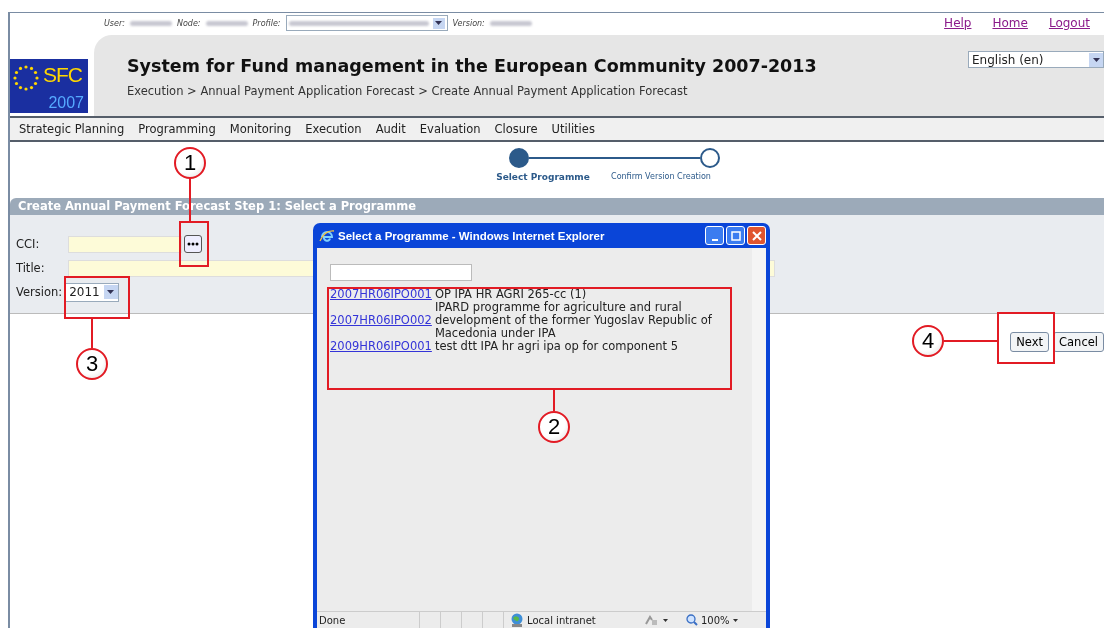 The width and height of the screenshot is (1104, 628). Describe the element at coordinates (543, 177) in the screenshot. I see `step-label: Select Programme` at that location.